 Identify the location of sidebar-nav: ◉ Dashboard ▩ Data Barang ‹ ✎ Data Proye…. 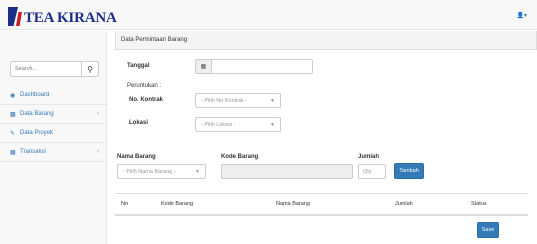
(53, 124).